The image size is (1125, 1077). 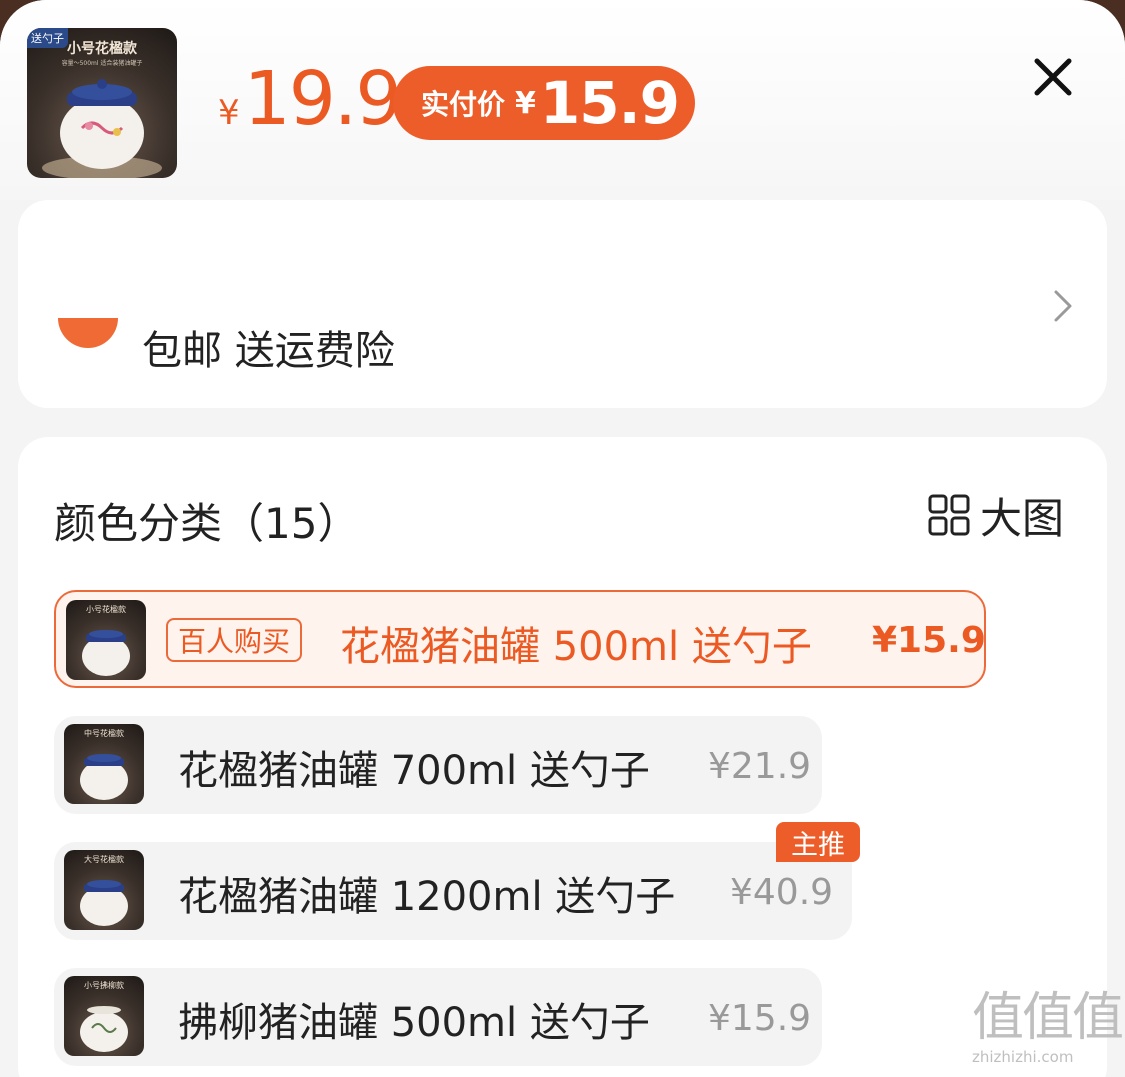 I want to click on grid-icon, so click(x=949, y=515).